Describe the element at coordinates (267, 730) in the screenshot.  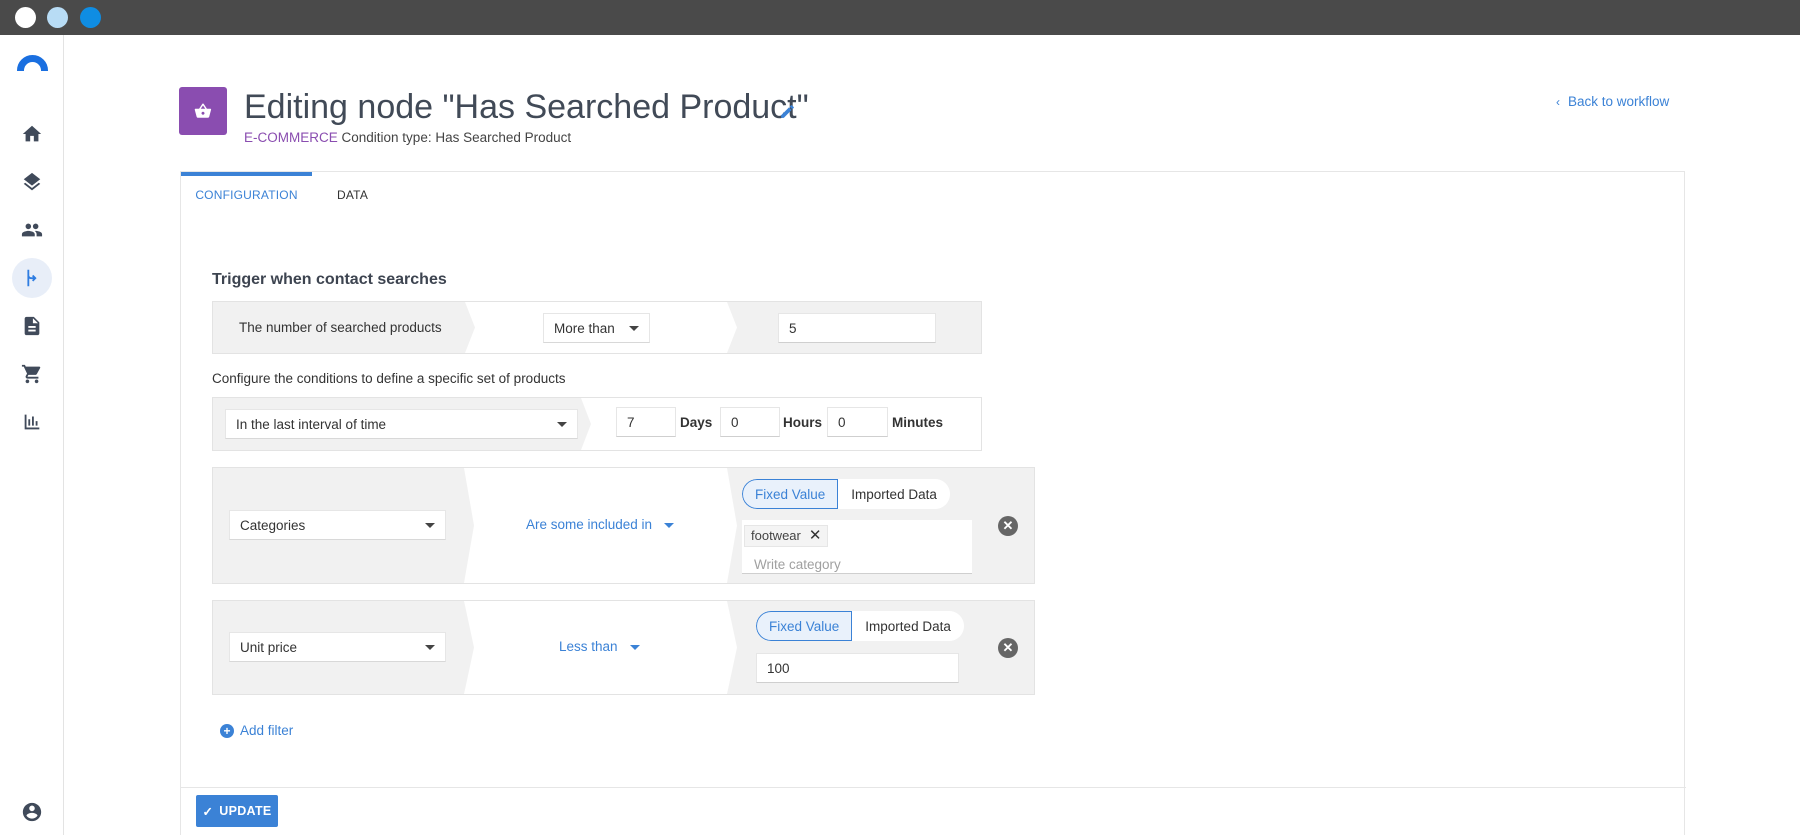
I see `add-filter-label: Add filter` at that location.